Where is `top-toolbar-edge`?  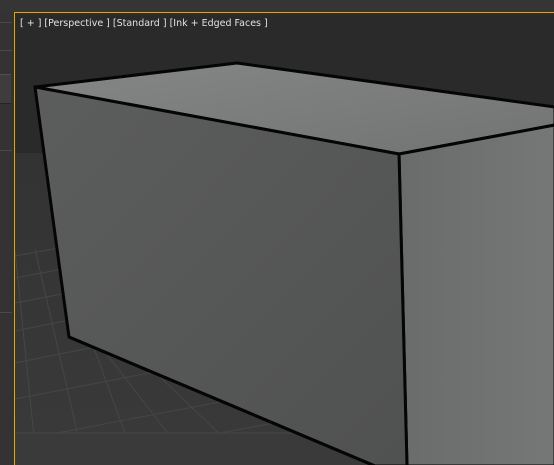 top-toolbar-edge is located at coordinates (277, 6).